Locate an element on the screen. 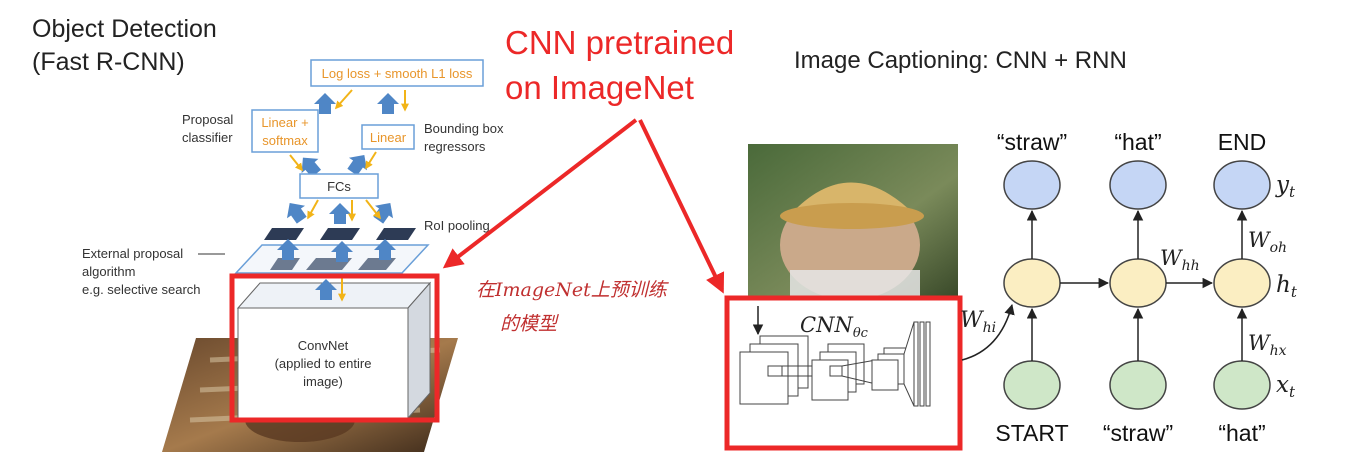  x-t-label: xt is located at coordinates (1286, 386).